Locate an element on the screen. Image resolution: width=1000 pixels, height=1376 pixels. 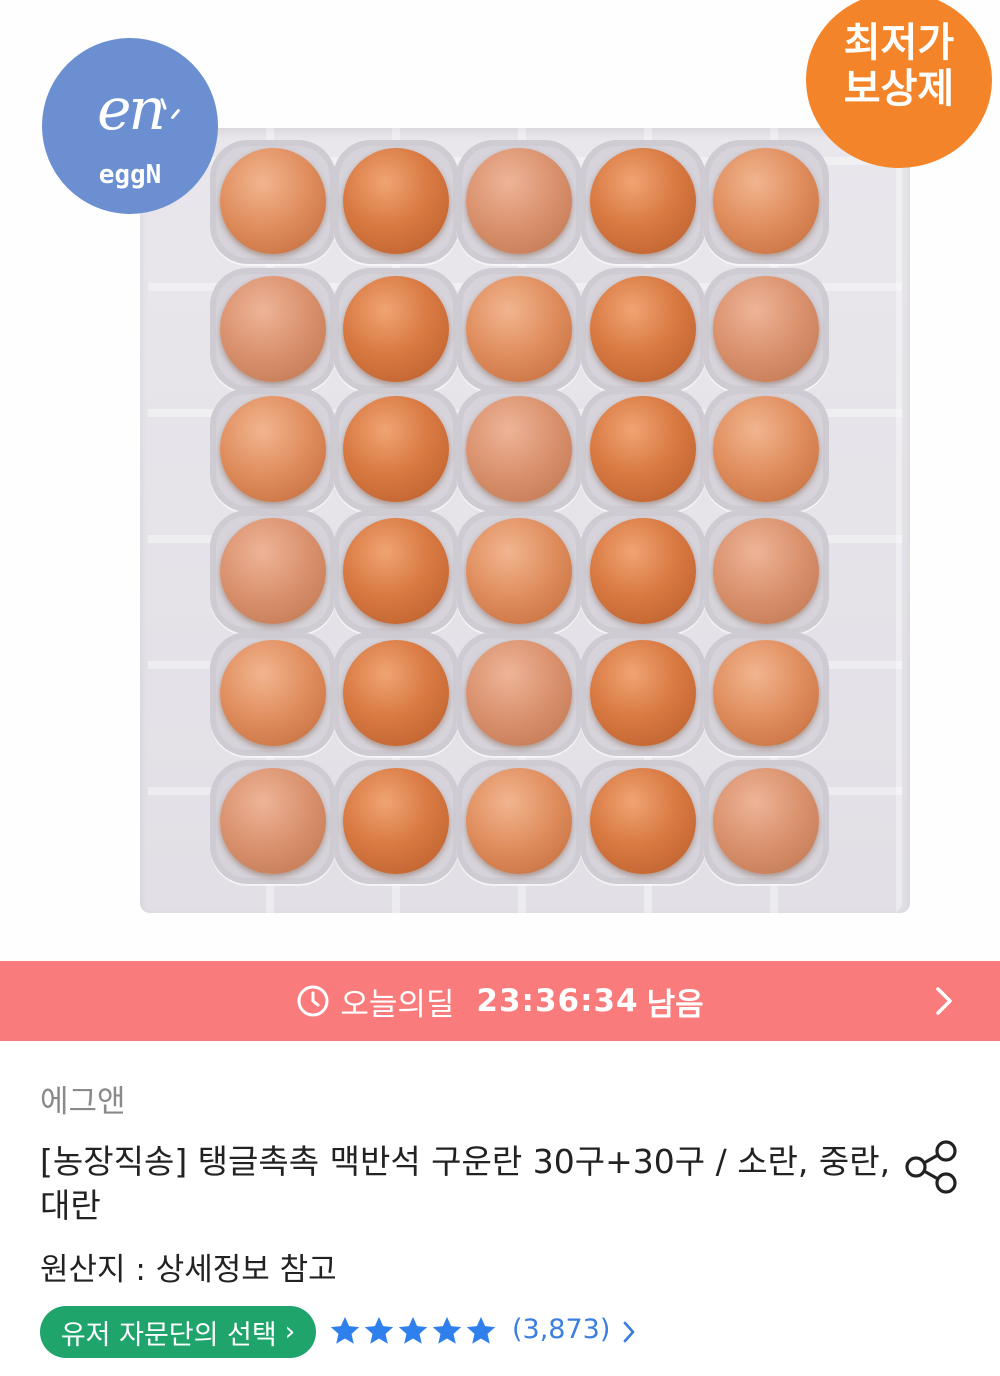
rating-stars is located at coordinates (413, 1331).